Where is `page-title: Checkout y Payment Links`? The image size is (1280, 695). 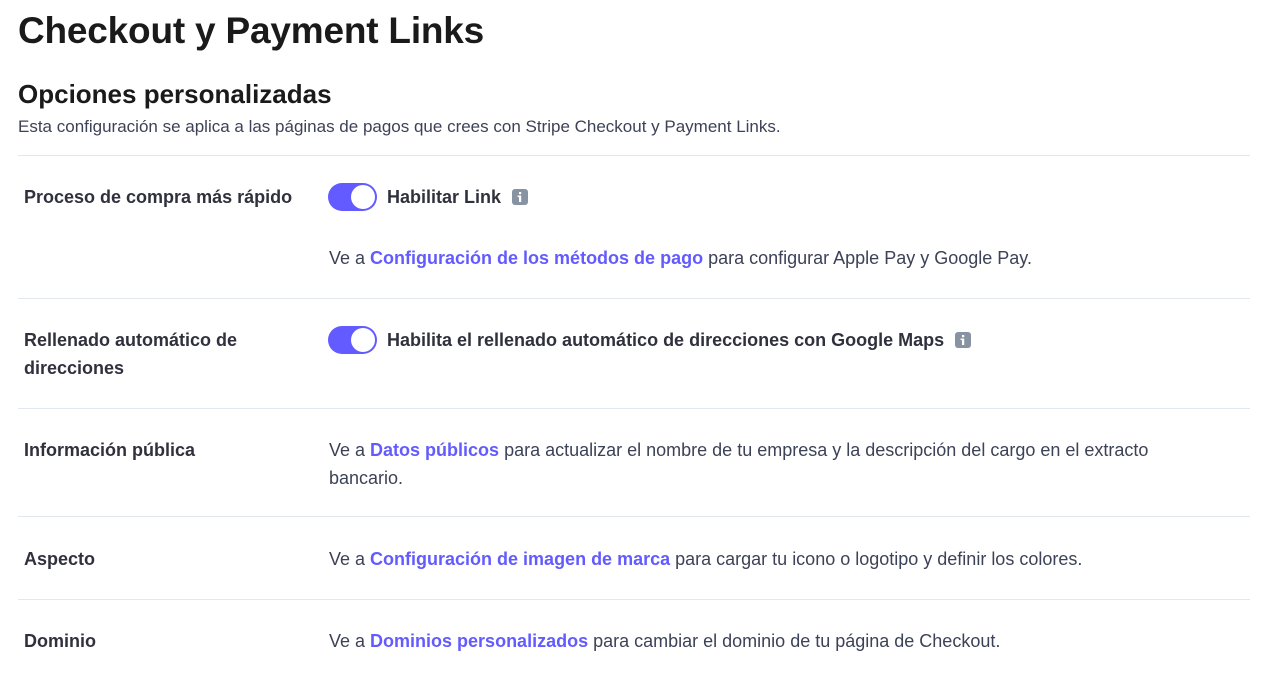 page-title: Checkout y Payment Links is located at coordinates (251, 30).